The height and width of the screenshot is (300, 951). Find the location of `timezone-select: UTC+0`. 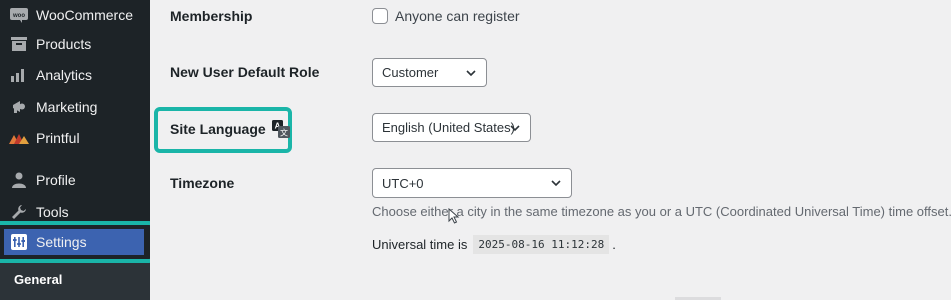

timezone-select: UTC+0 is located at coordinates (472, 183).